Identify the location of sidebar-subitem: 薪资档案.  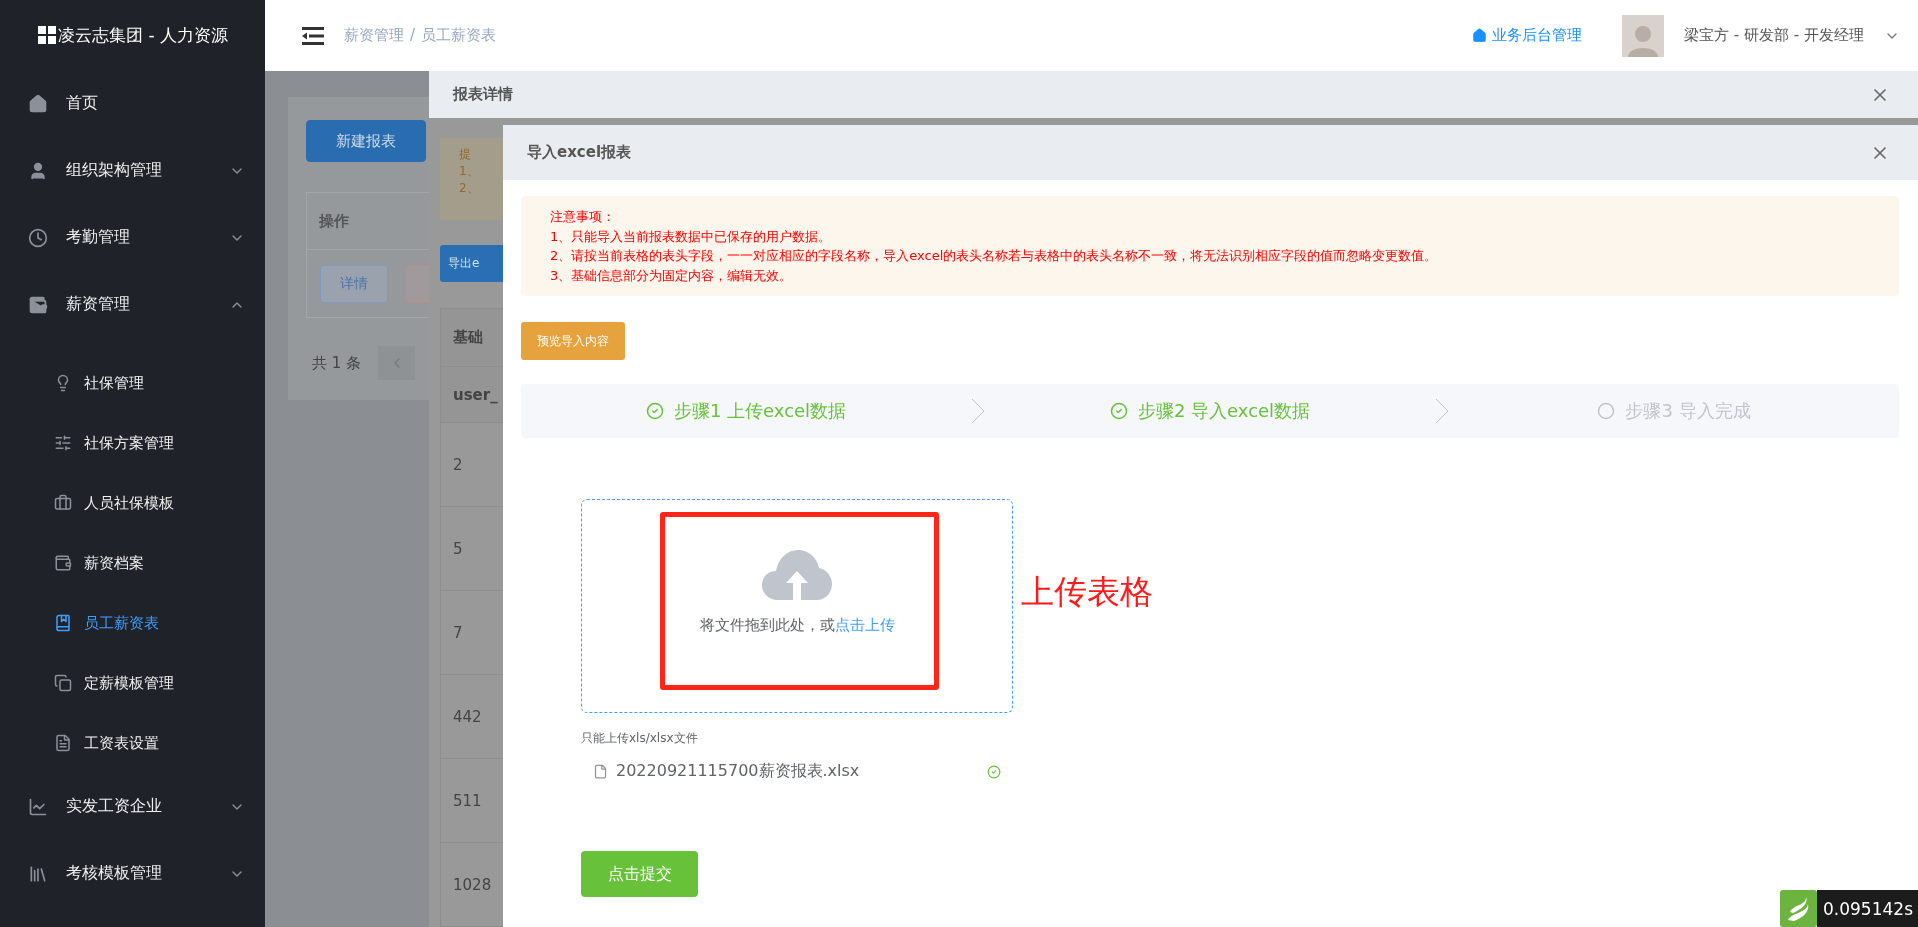
(132, 563).